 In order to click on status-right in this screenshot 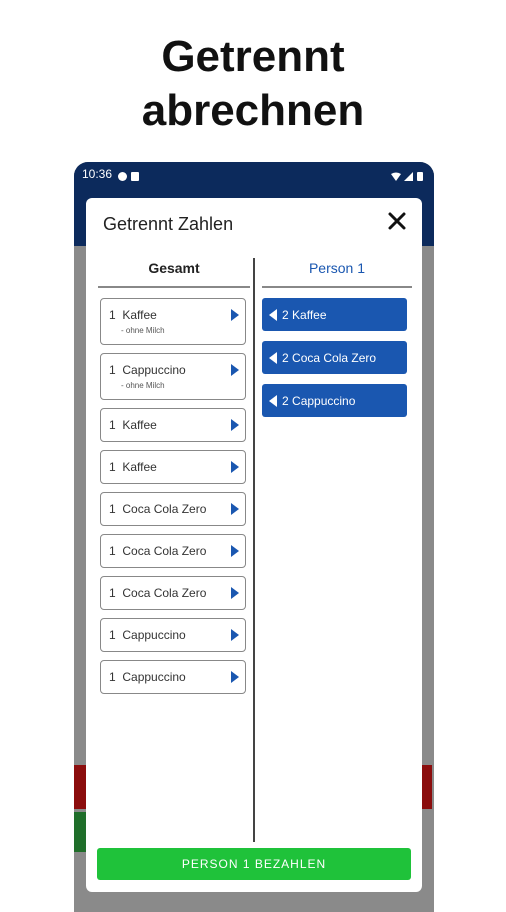, I will do `click(408, 175)`.